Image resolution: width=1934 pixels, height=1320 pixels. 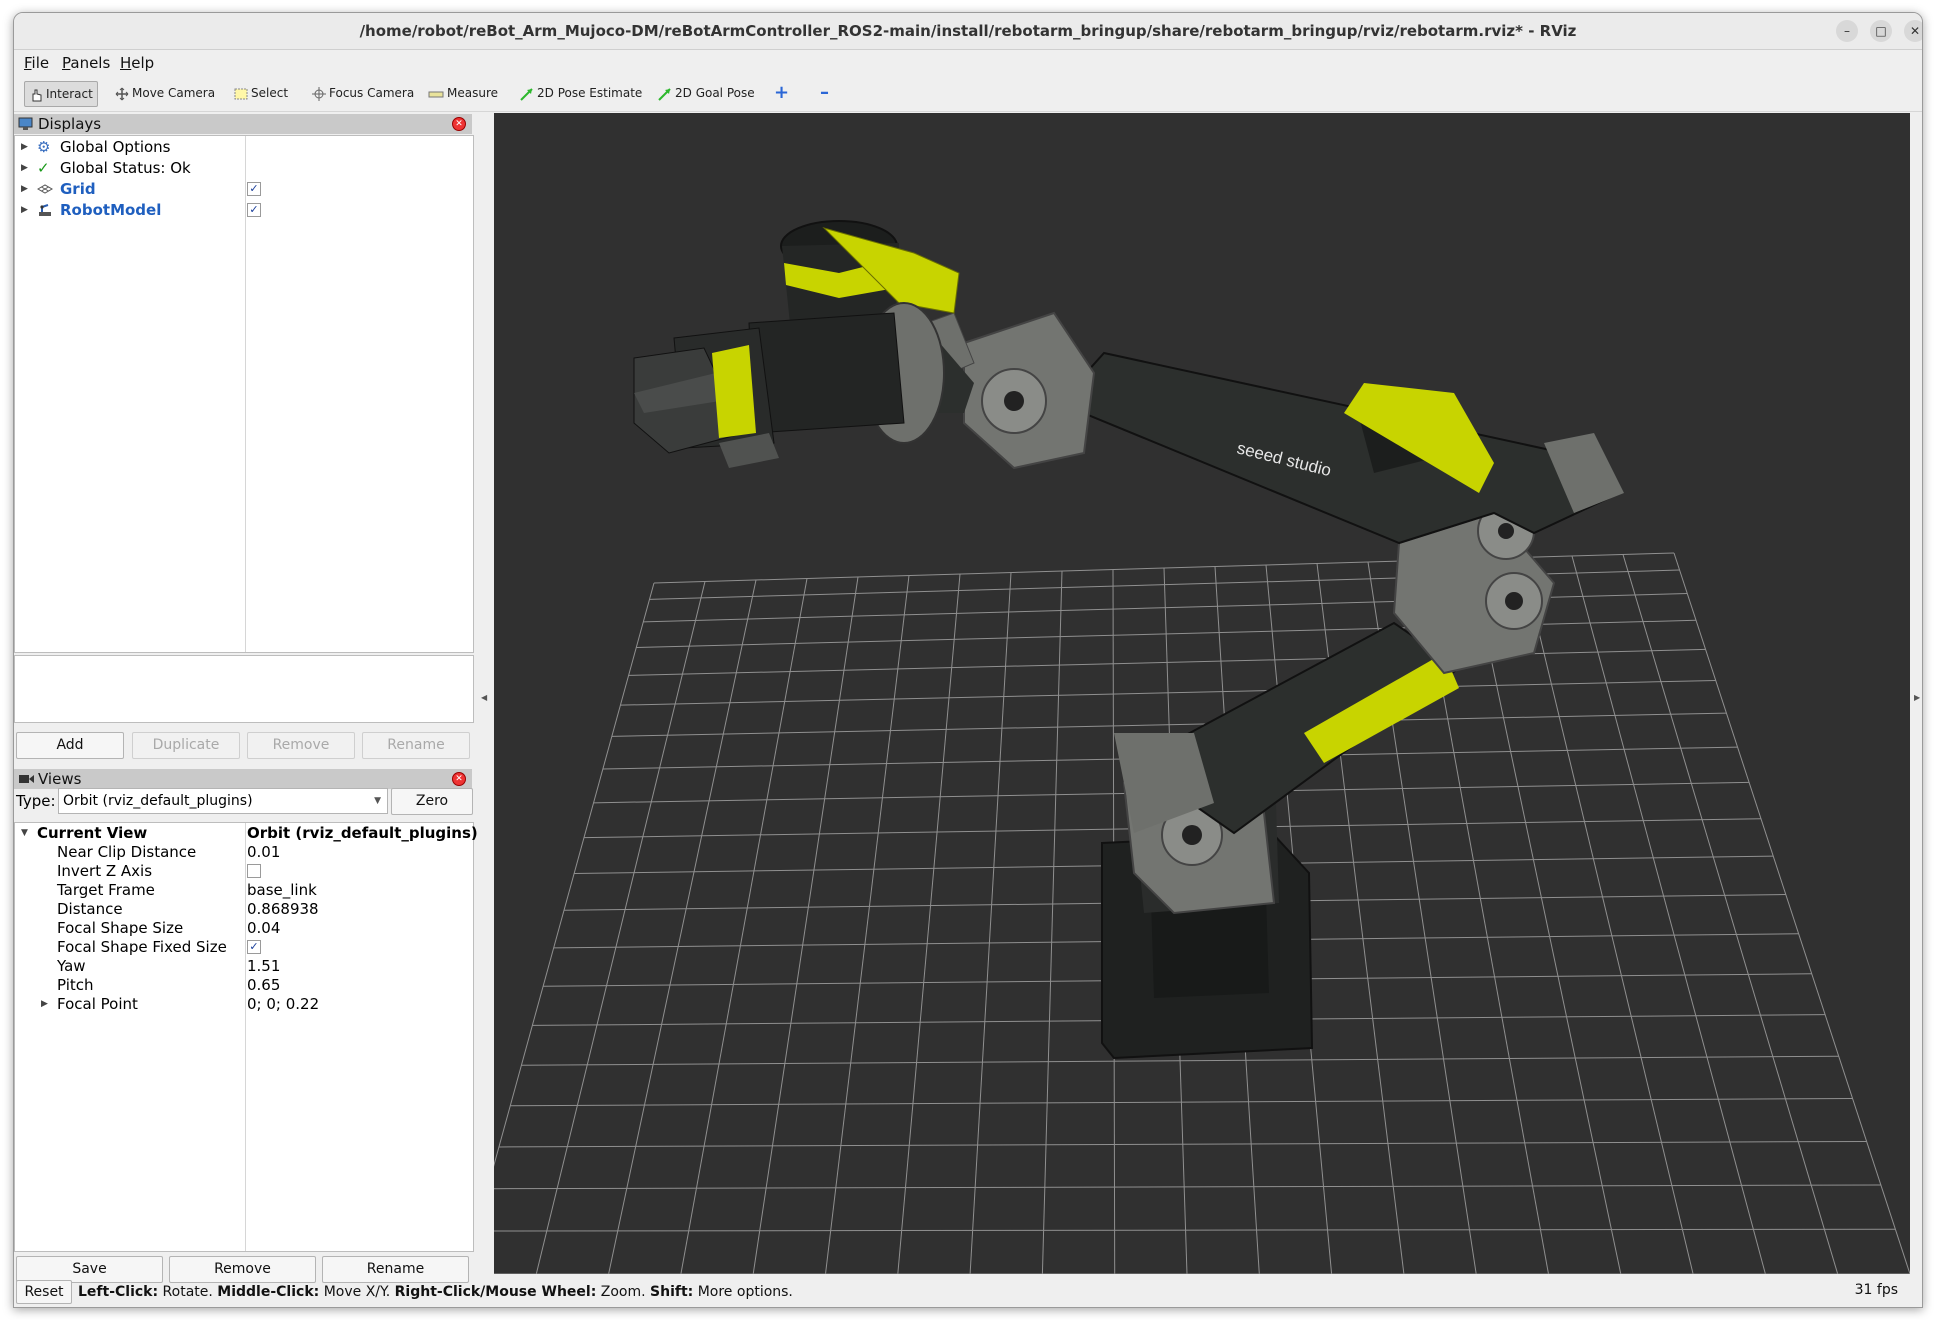 What do you see at coordinates (28, 63) in the screenshot?
I see `menu-file-mnemonic: F` at bounding box center [28, 63].